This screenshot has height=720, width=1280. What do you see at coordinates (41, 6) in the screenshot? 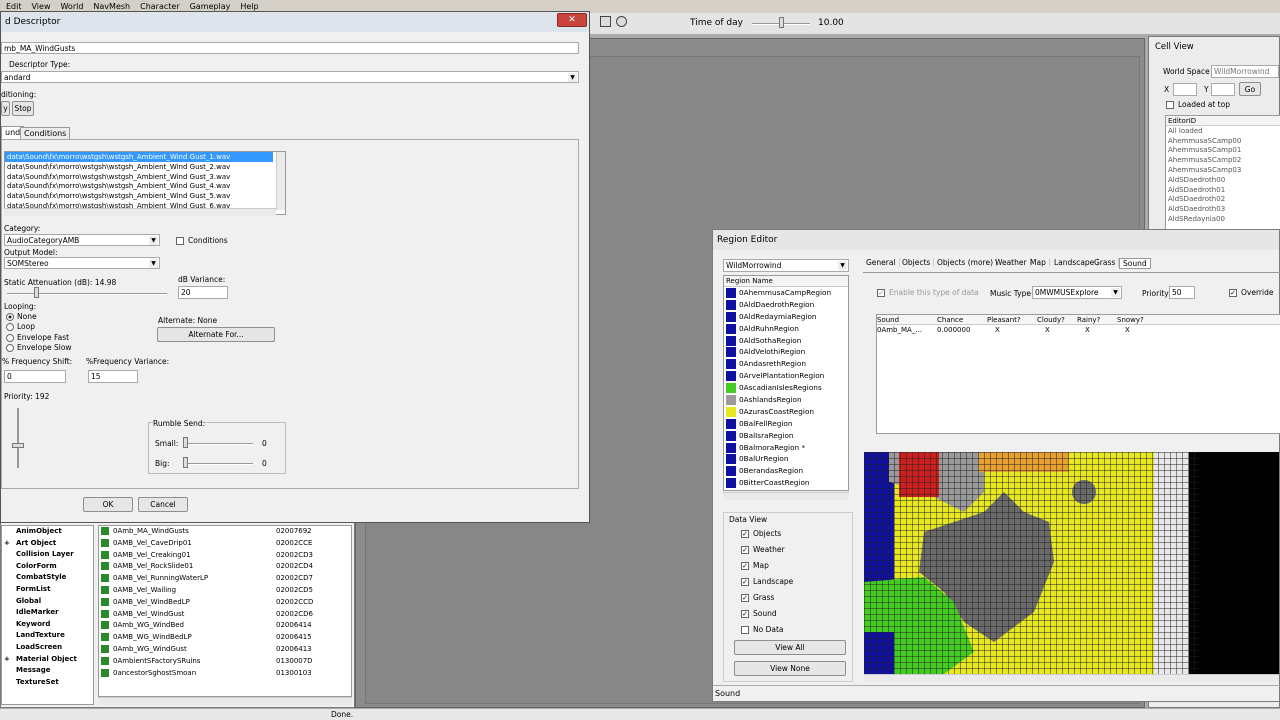
I see `menu-item: View` at bounding box center [41, 6].